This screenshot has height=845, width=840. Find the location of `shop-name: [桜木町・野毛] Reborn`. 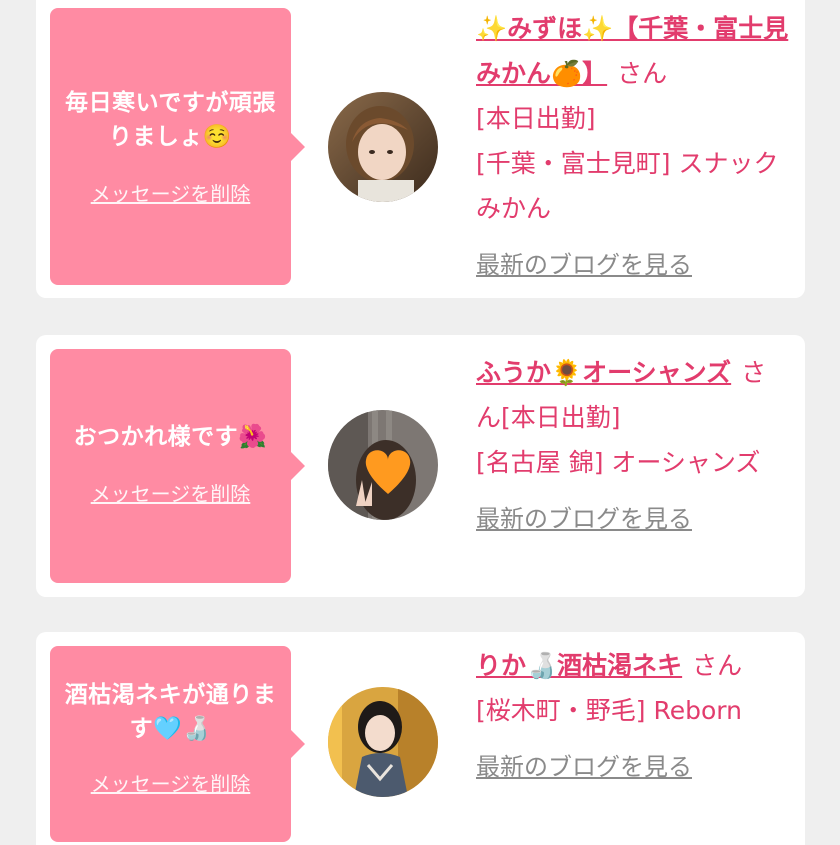

shop-name: [桜木町・野毛] Reborn is located at coordinates (609, 710).